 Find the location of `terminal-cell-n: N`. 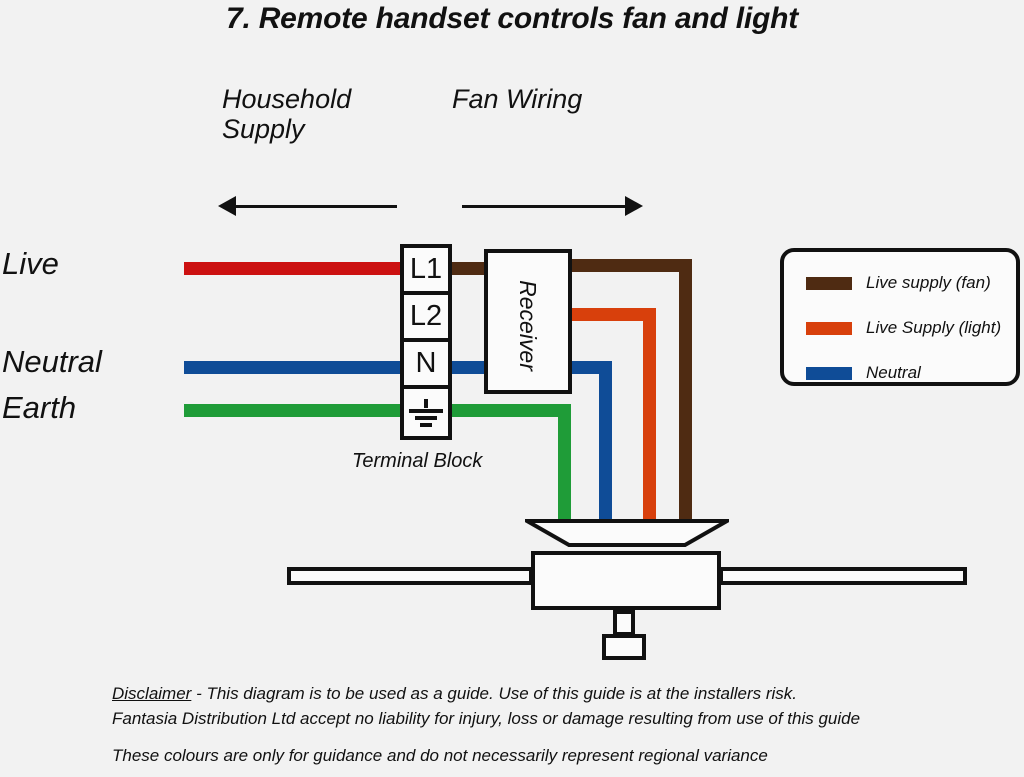

terminal-cell-n: N is located at coordinates (426, 365).